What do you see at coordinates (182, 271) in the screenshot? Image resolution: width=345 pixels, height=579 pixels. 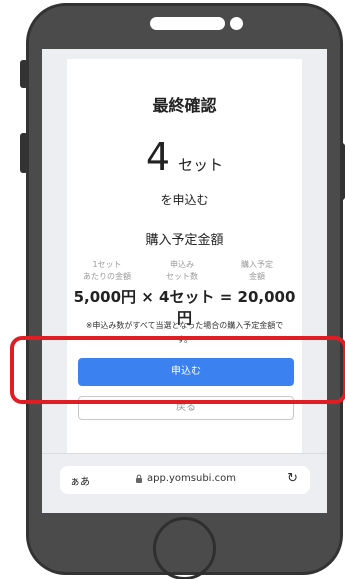 I see `column-label-set-count: 申込み セット数` at bounding box center [182, 271].